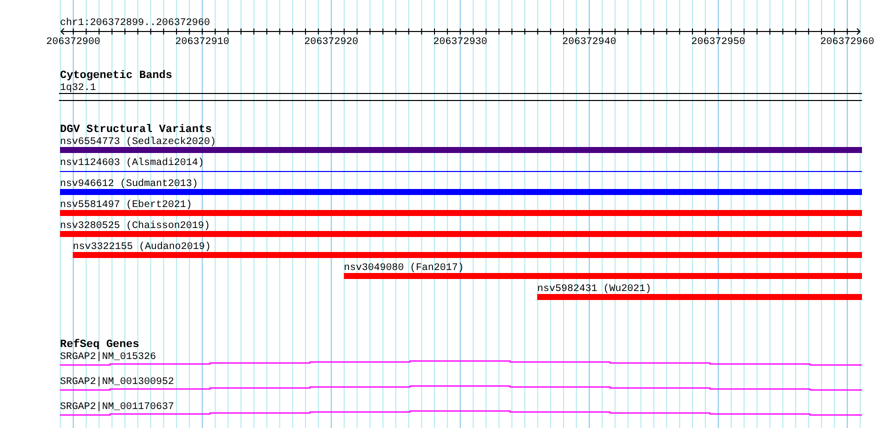 This screenshot has height=428, width=890. I want to click on variant-label: nsv3049080 (Fan2017), so click(404, 268).